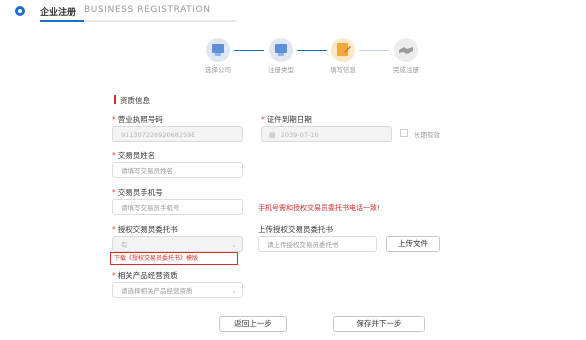 The height and width of the screenshot is (340, 586). I want to click on step-label: 注册类型, so click(281, 70).